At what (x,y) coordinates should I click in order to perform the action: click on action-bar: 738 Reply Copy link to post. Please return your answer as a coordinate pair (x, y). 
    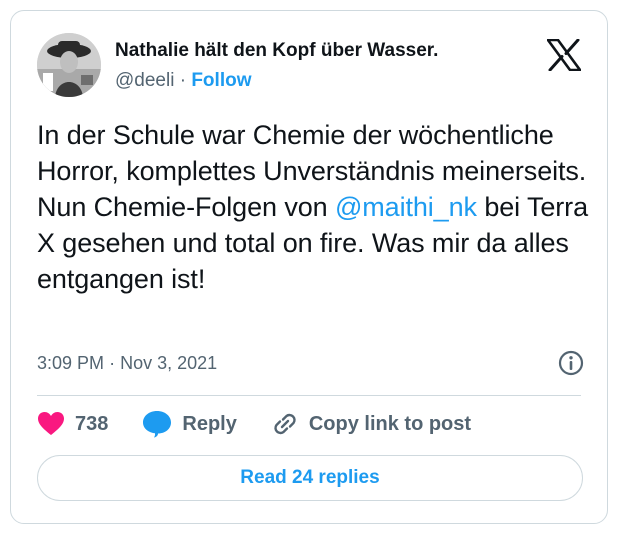
    Looking at the image, I should click on (271, 424).